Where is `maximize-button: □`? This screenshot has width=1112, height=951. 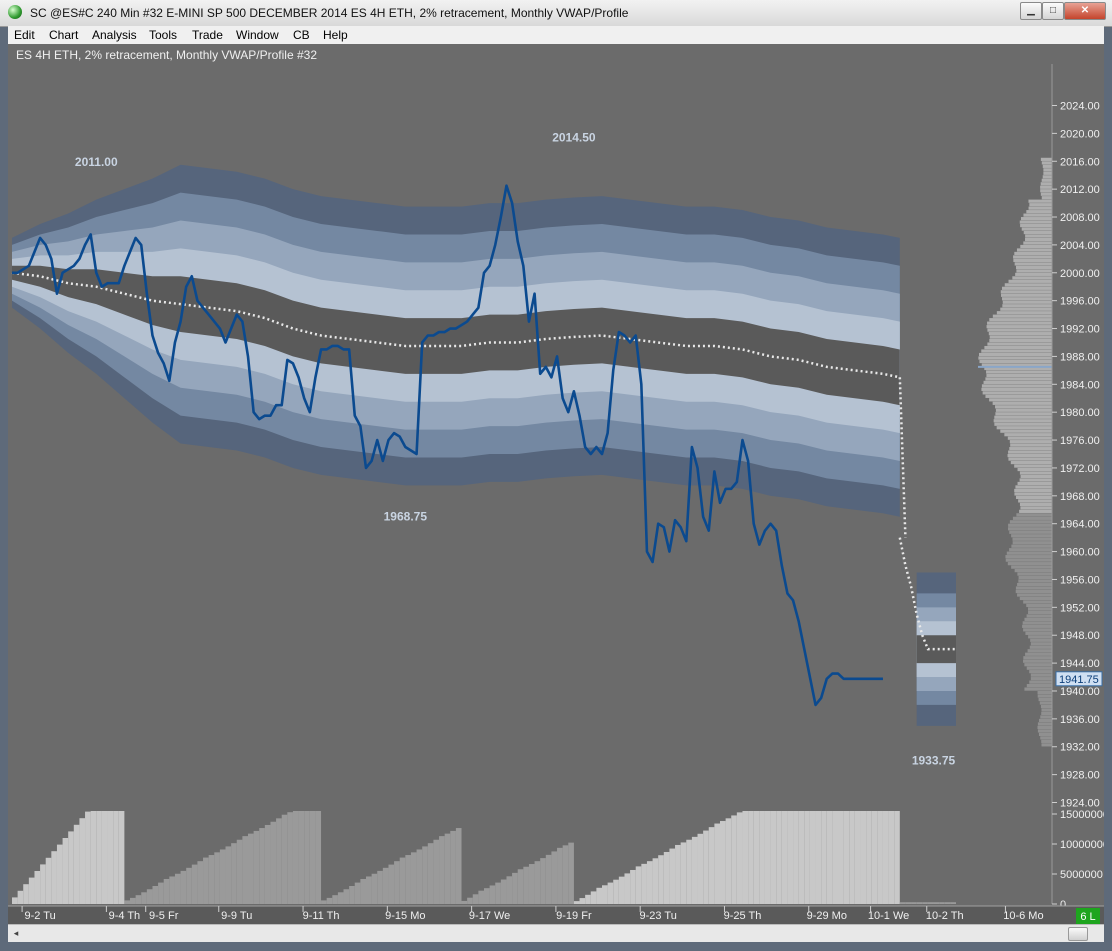
maximize-button: □ is located at coordinates (1053, 11).